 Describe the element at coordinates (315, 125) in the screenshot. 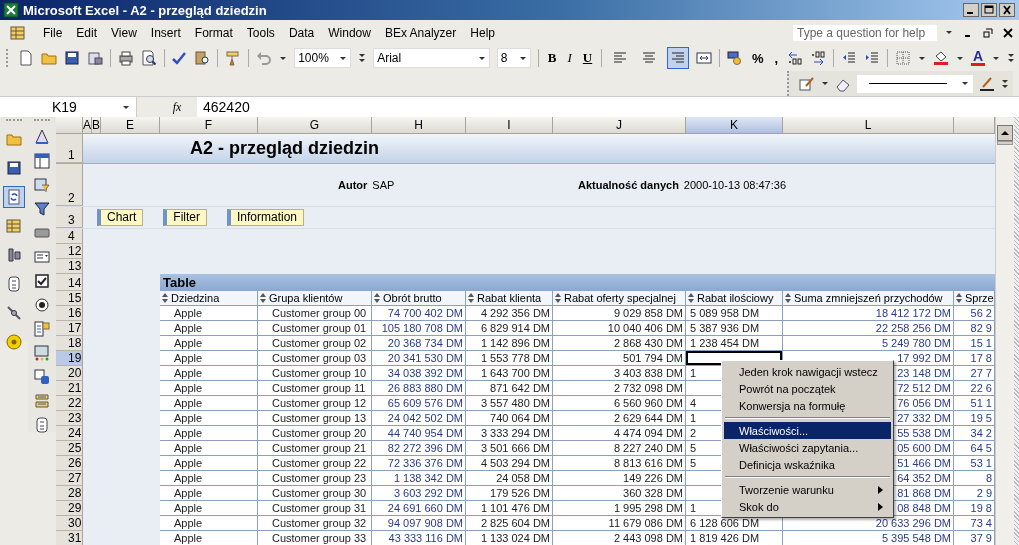

I see `column-header: G` at that location.